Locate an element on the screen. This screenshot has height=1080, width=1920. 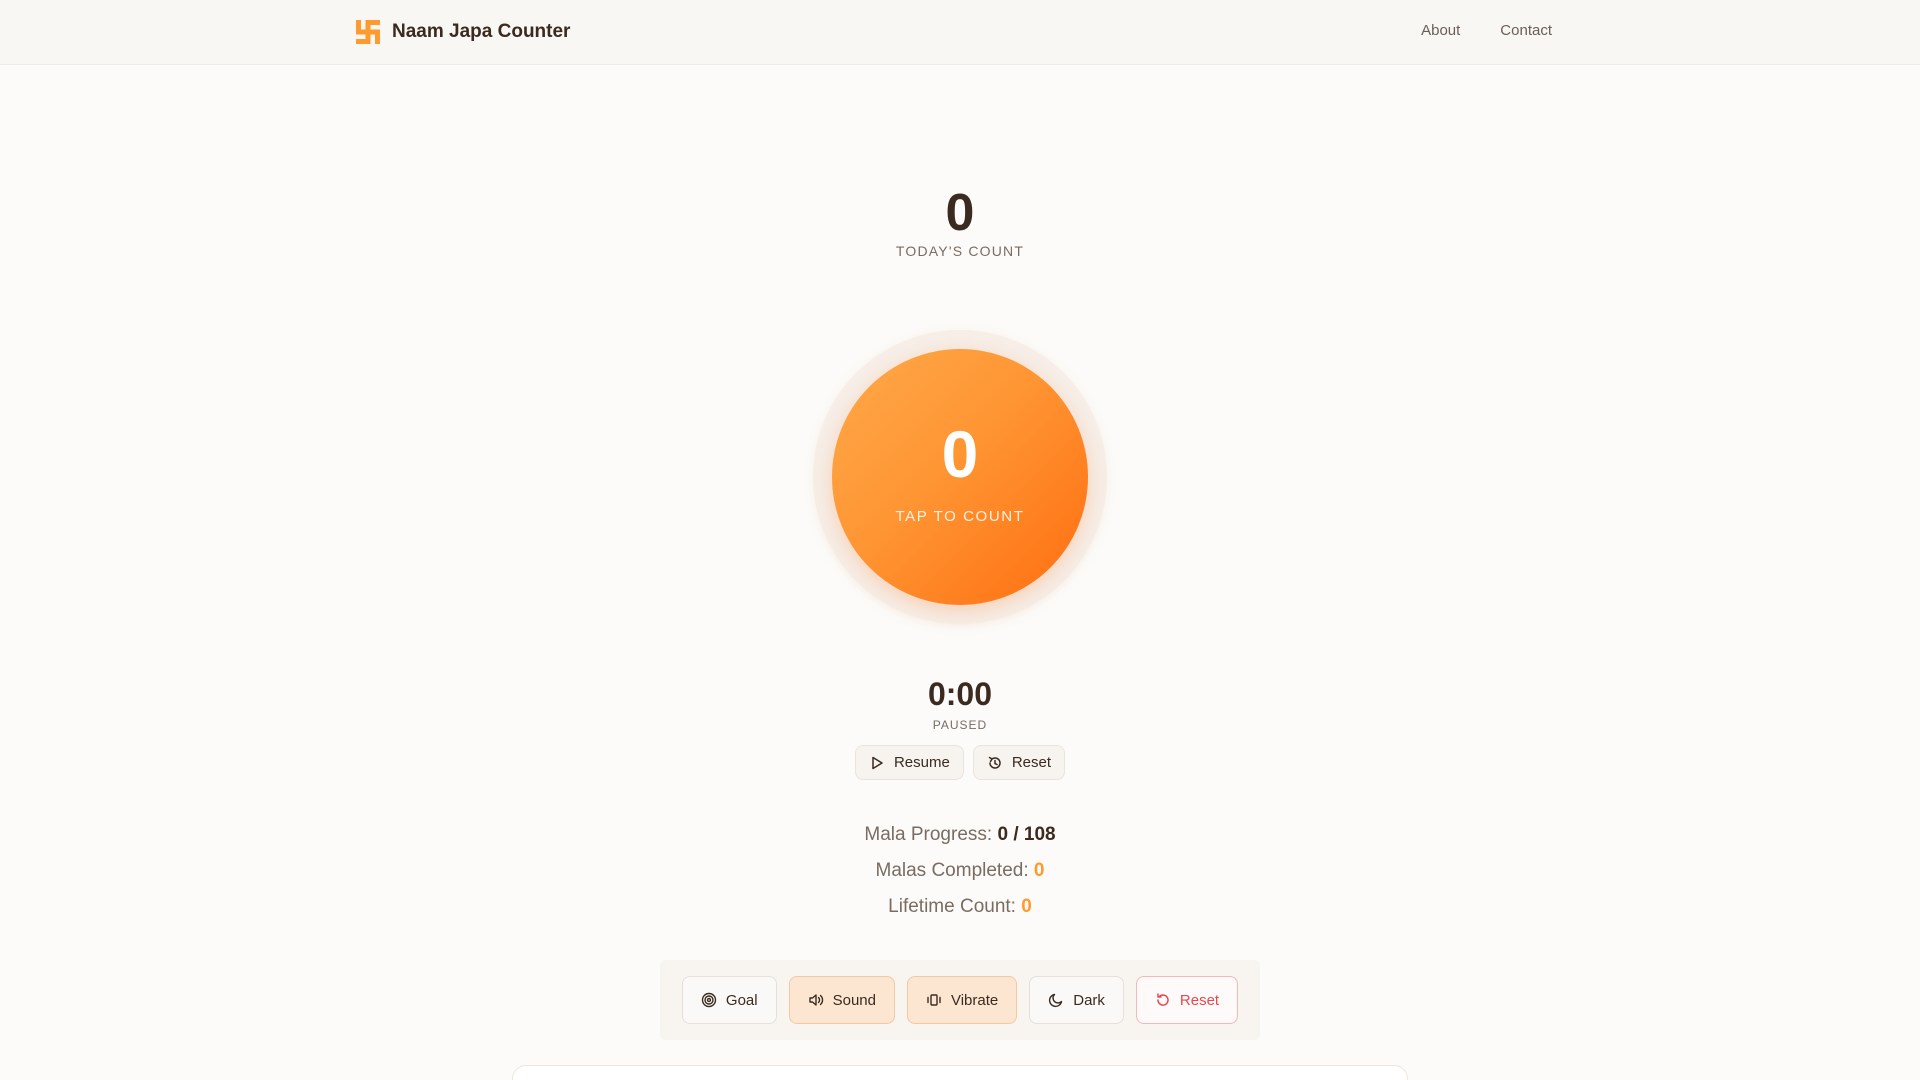
resume-button: Resume is located at coordinates (909, 762).